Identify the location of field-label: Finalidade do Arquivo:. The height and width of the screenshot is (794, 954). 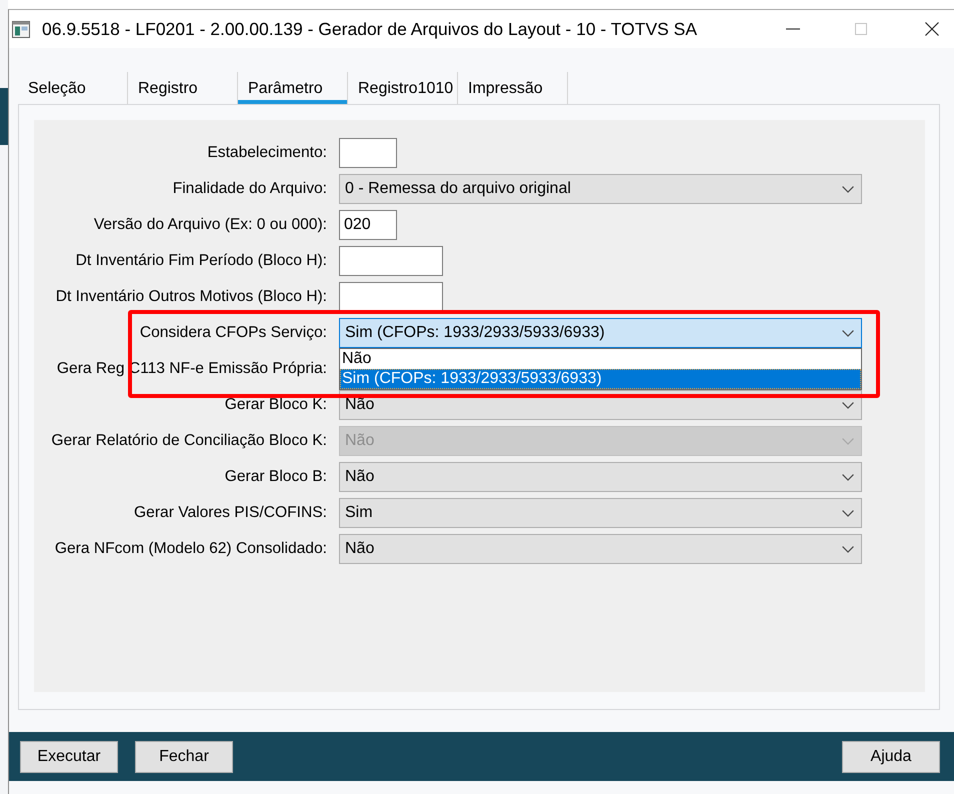
(249, 189).